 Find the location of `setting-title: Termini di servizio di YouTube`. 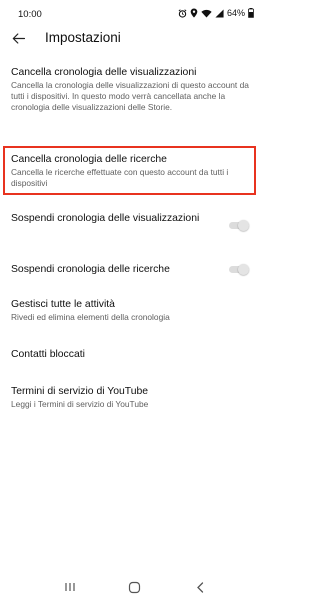

setting-title: Termini di servizio di YouTube is located at coordinates (80, 391).